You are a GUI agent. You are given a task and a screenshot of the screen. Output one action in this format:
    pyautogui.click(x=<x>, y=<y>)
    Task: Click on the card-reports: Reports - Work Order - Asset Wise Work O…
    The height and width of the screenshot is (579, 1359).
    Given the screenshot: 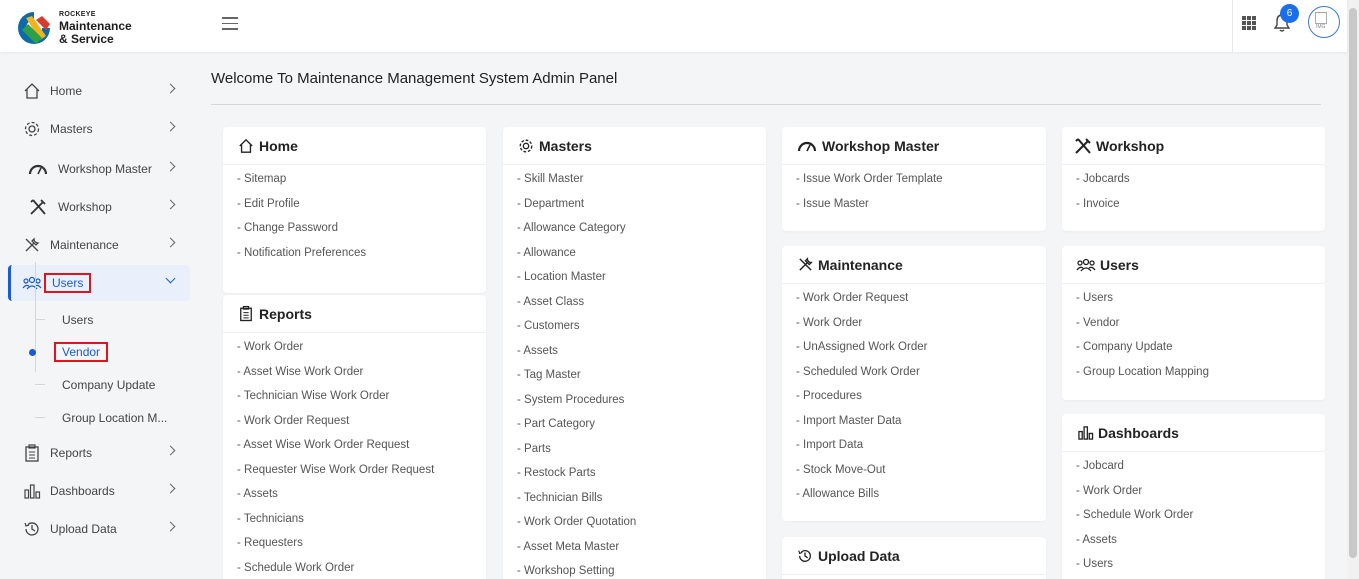 What is the action you would take?
    pyautogui.click(x=354, y=437)
    